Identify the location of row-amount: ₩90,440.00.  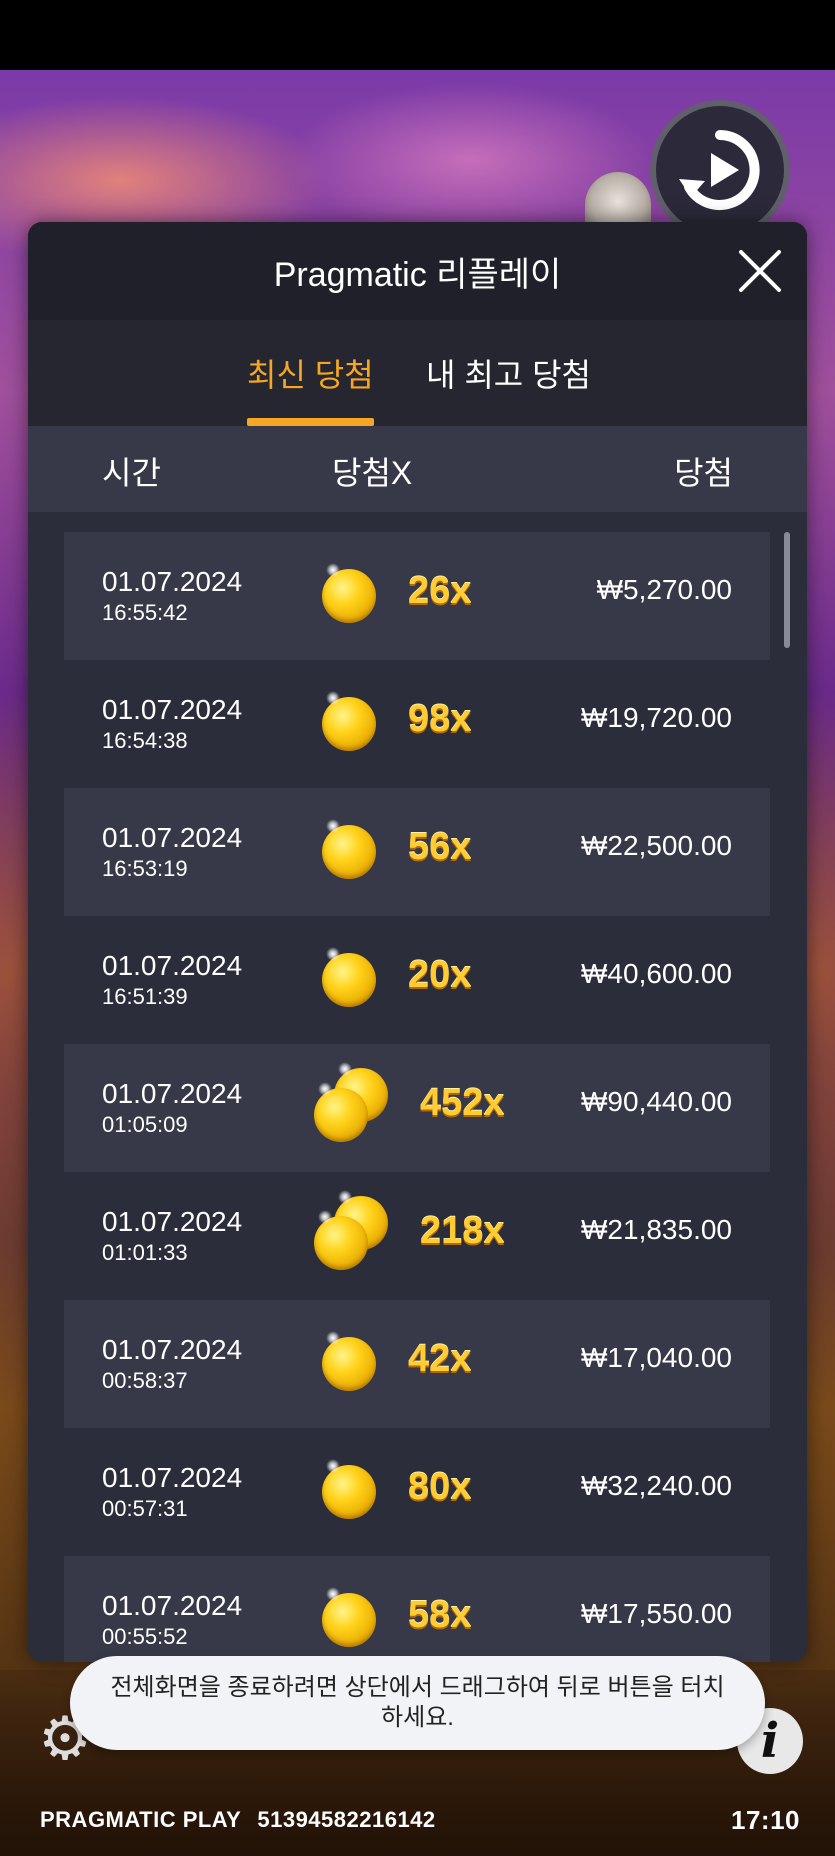
(656, 1101).